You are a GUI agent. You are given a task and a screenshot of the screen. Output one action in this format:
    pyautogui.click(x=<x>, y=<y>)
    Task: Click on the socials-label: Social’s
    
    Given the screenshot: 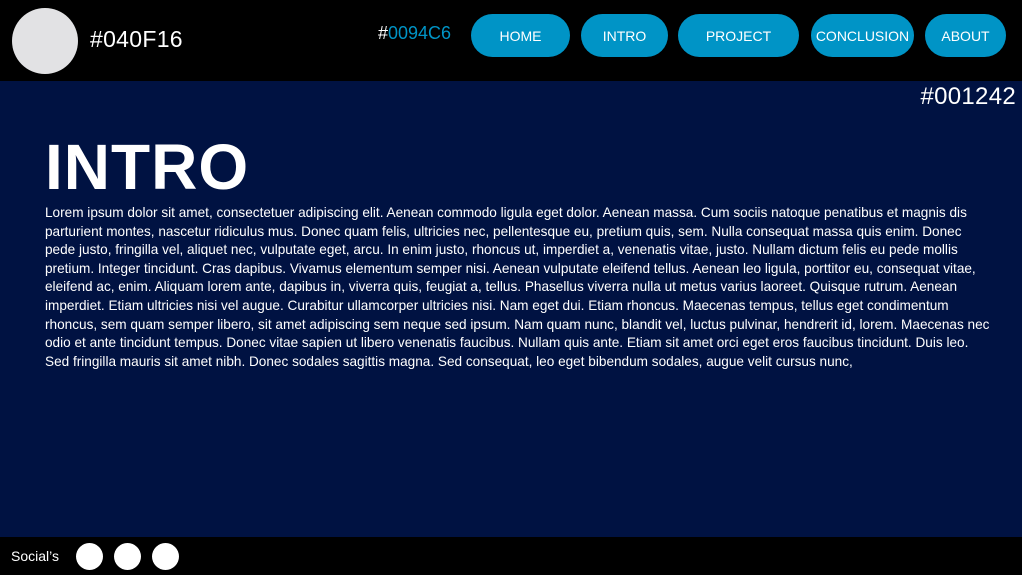 What is the action you would take?
    pyautogui.click(x=35, y=556)
    